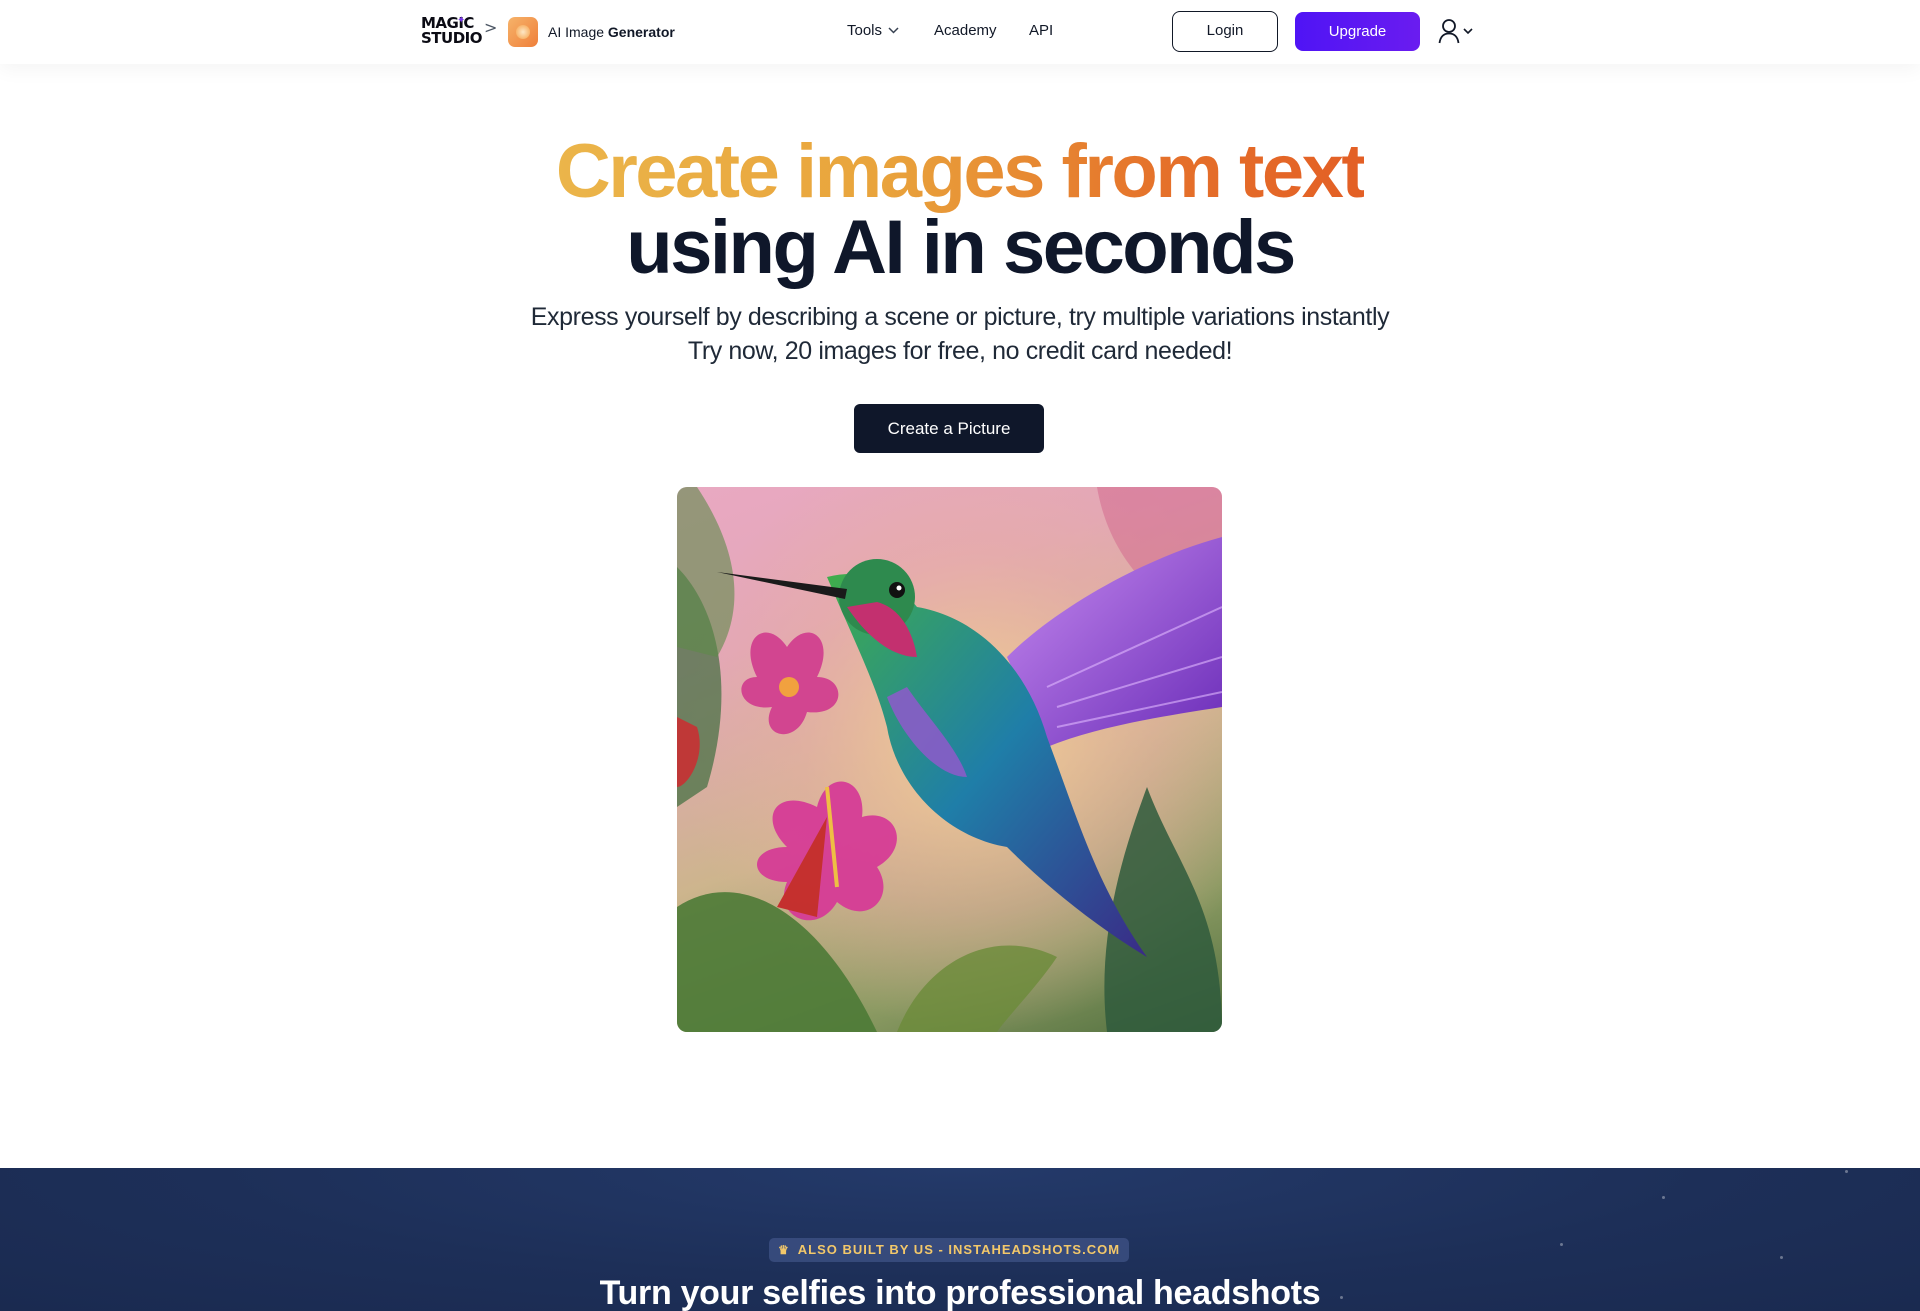 The width and height of the screenshot is (1920, 1311). I want to click on nav-academy-link: Academy, so click(965, 30).